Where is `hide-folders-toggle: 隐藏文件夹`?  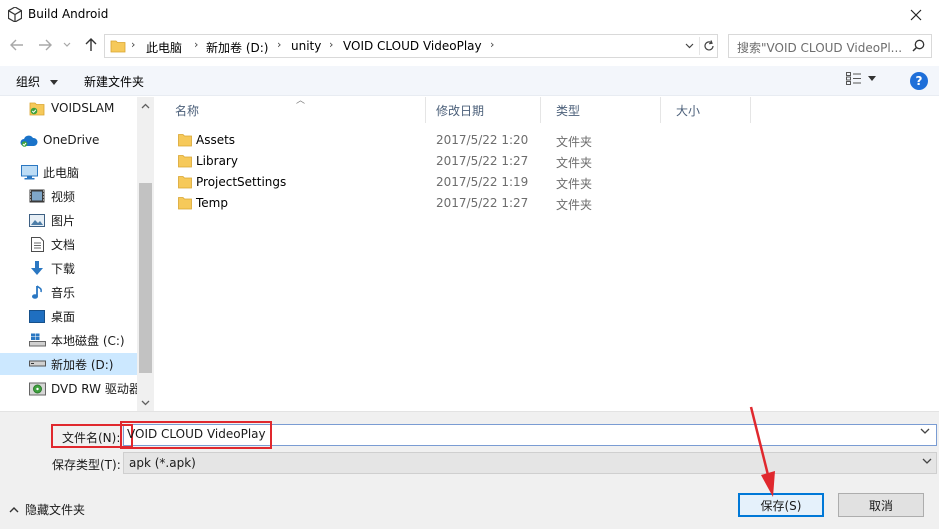
hide-folders-toggle: 隐藏文件夹 is located at coordinates (47, 509).